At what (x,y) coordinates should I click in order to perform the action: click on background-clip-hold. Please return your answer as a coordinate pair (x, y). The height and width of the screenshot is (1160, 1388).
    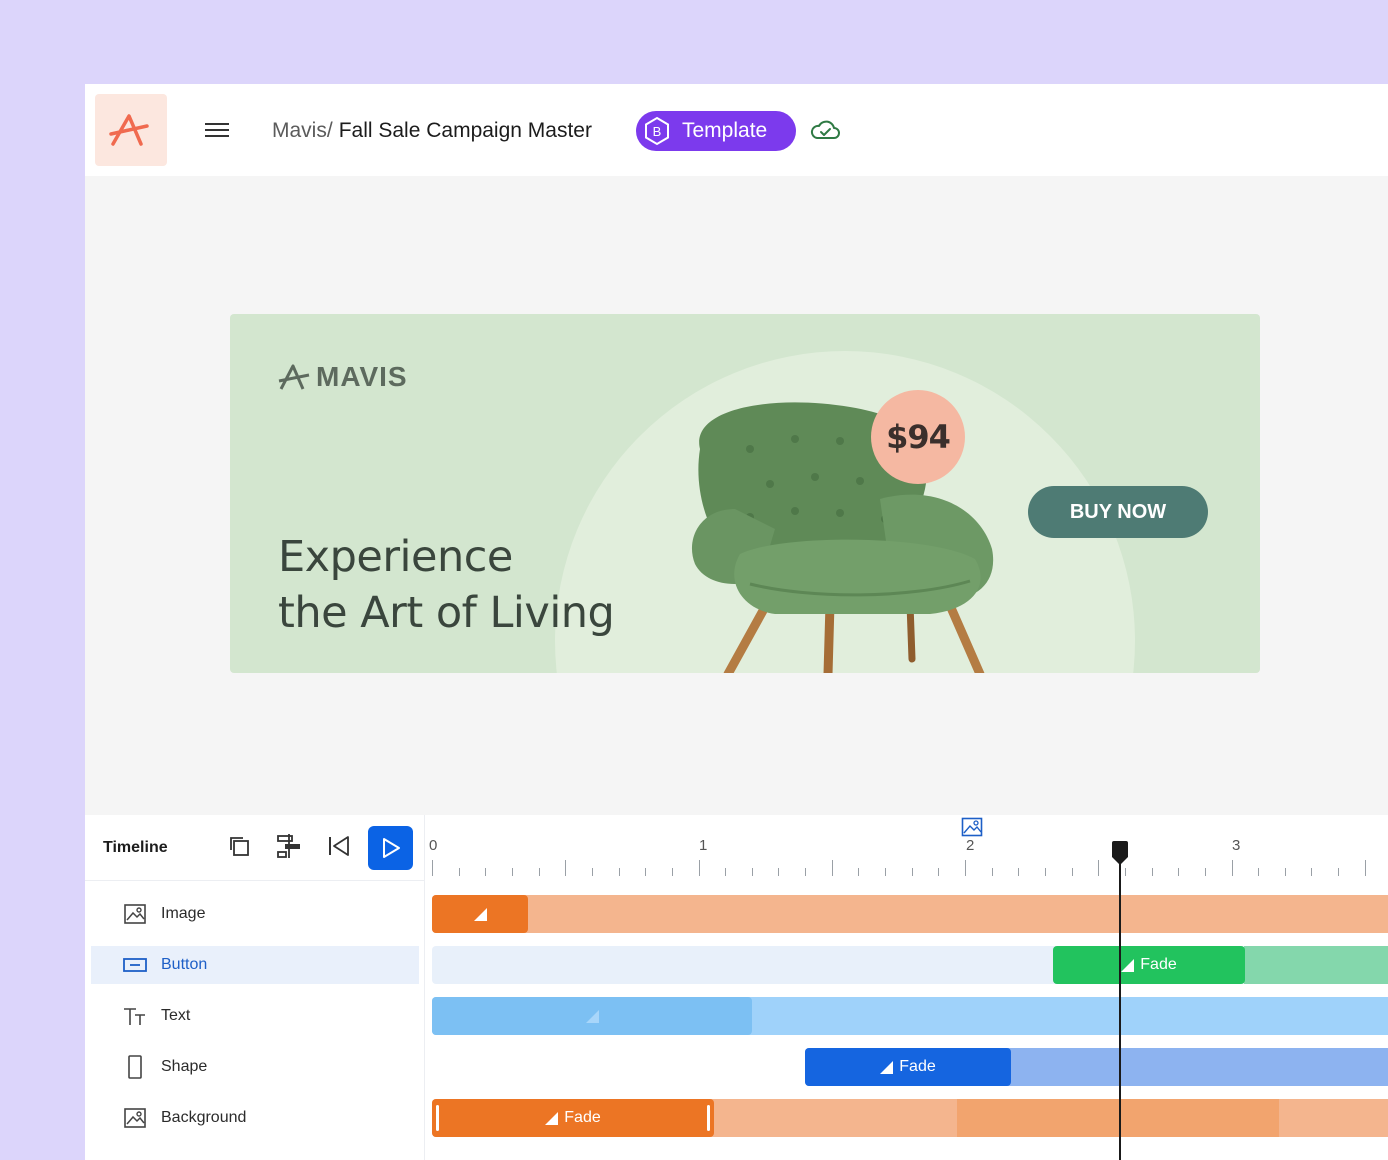
    Looking at the image, I should click on (1118, 1118).